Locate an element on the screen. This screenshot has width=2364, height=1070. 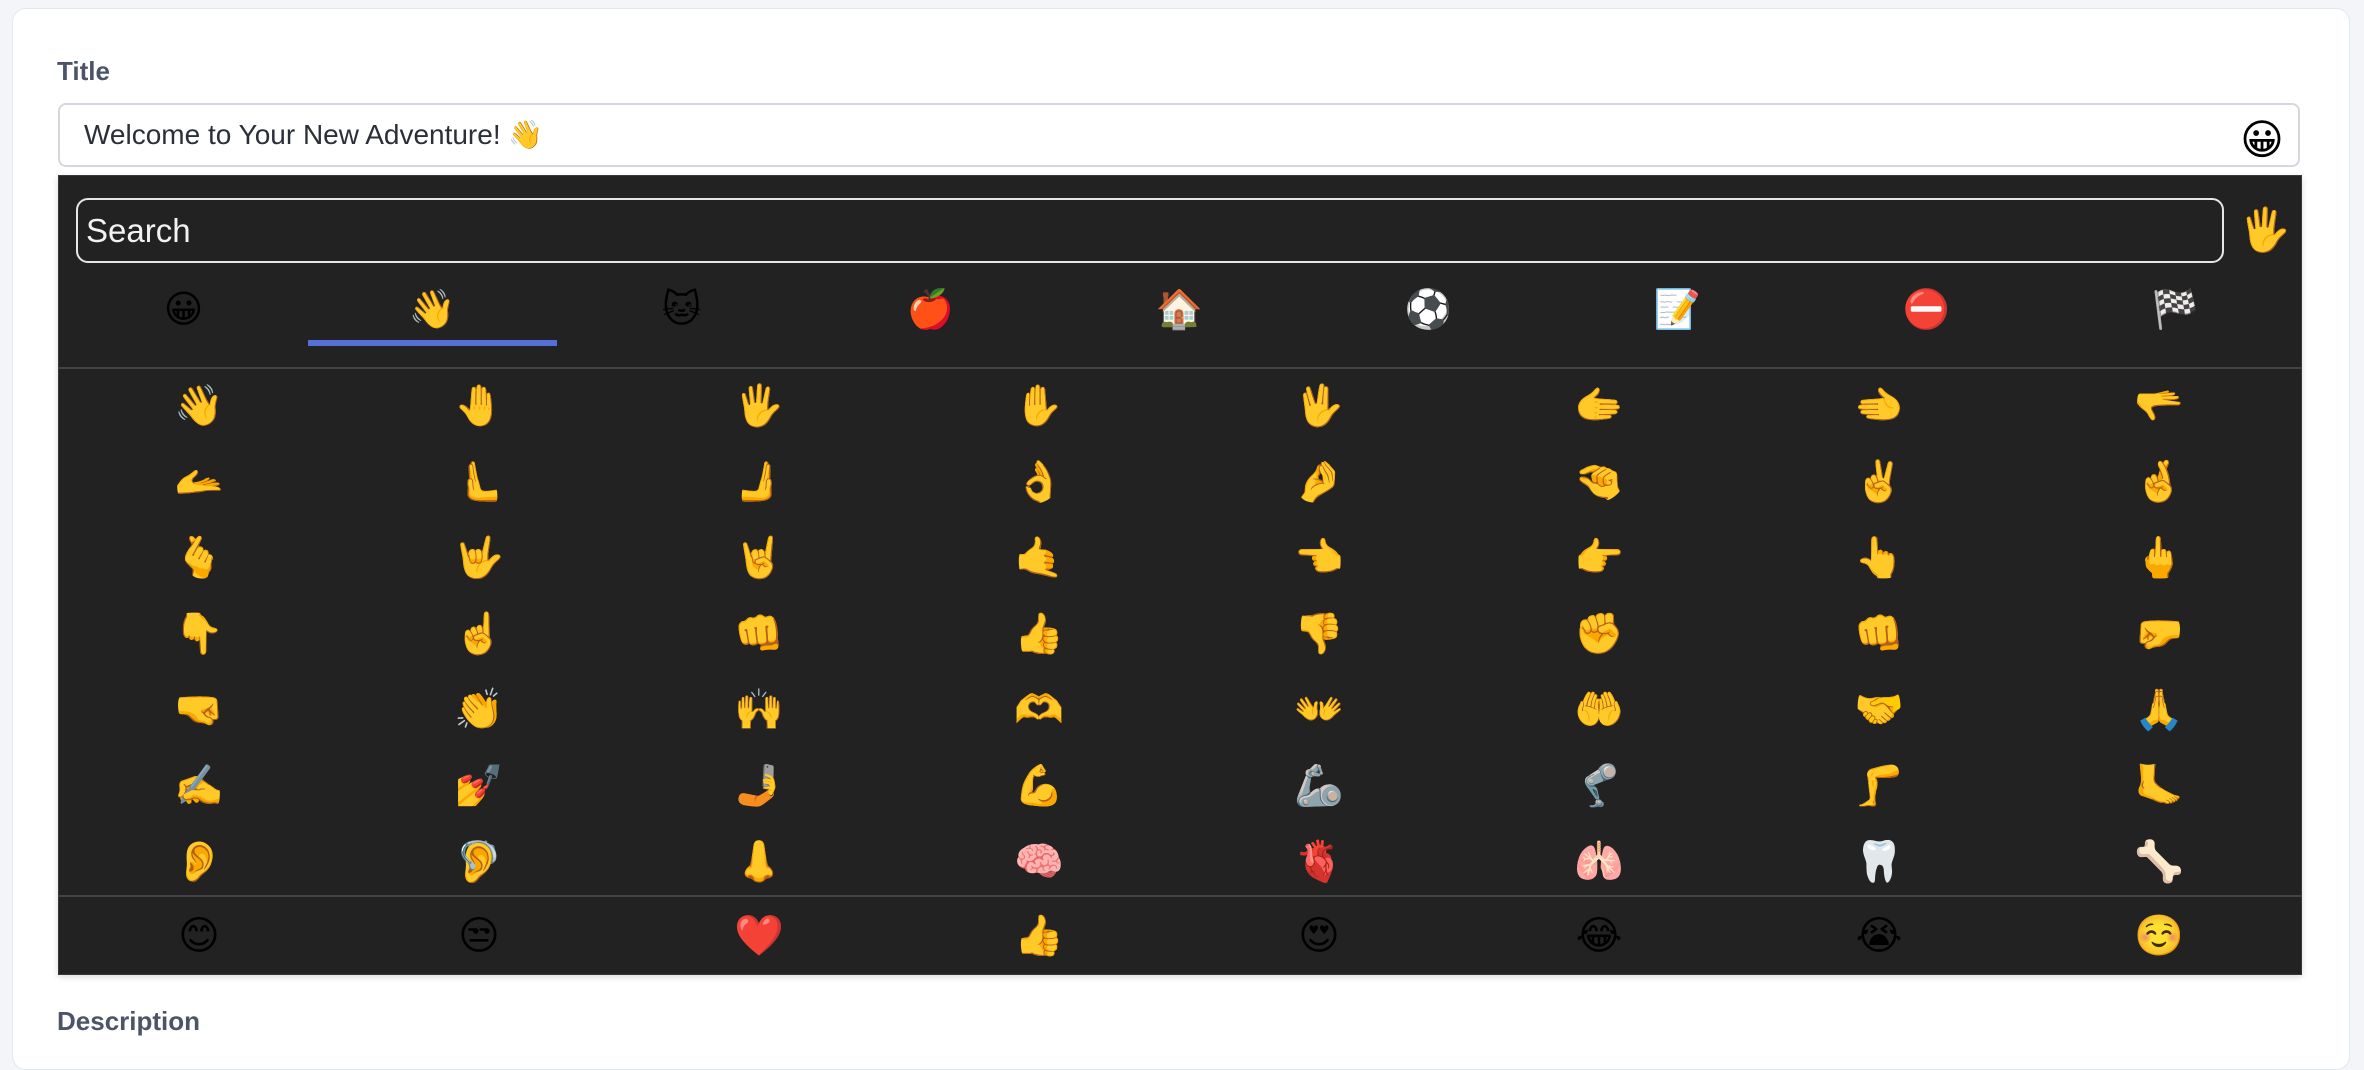
emoji-cell: 🦶 is located at coordinates (2159, 786).